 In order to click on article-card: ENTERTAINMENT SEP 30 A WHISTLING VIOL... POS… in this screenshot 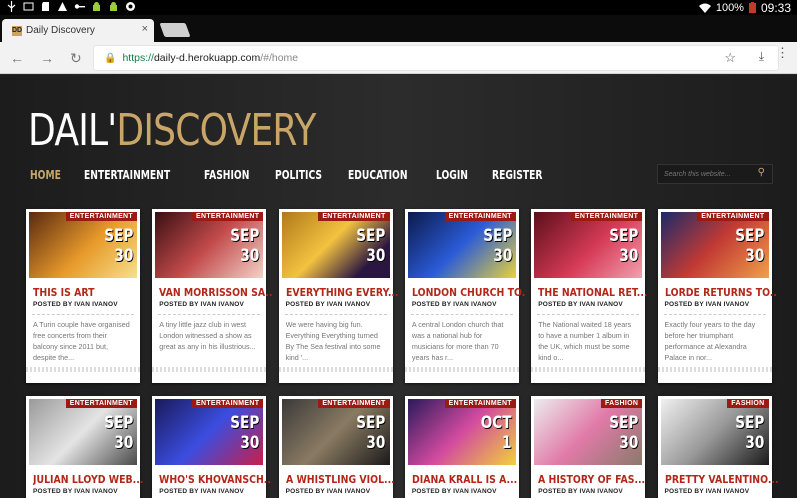, I will do `click(336, 447)`.